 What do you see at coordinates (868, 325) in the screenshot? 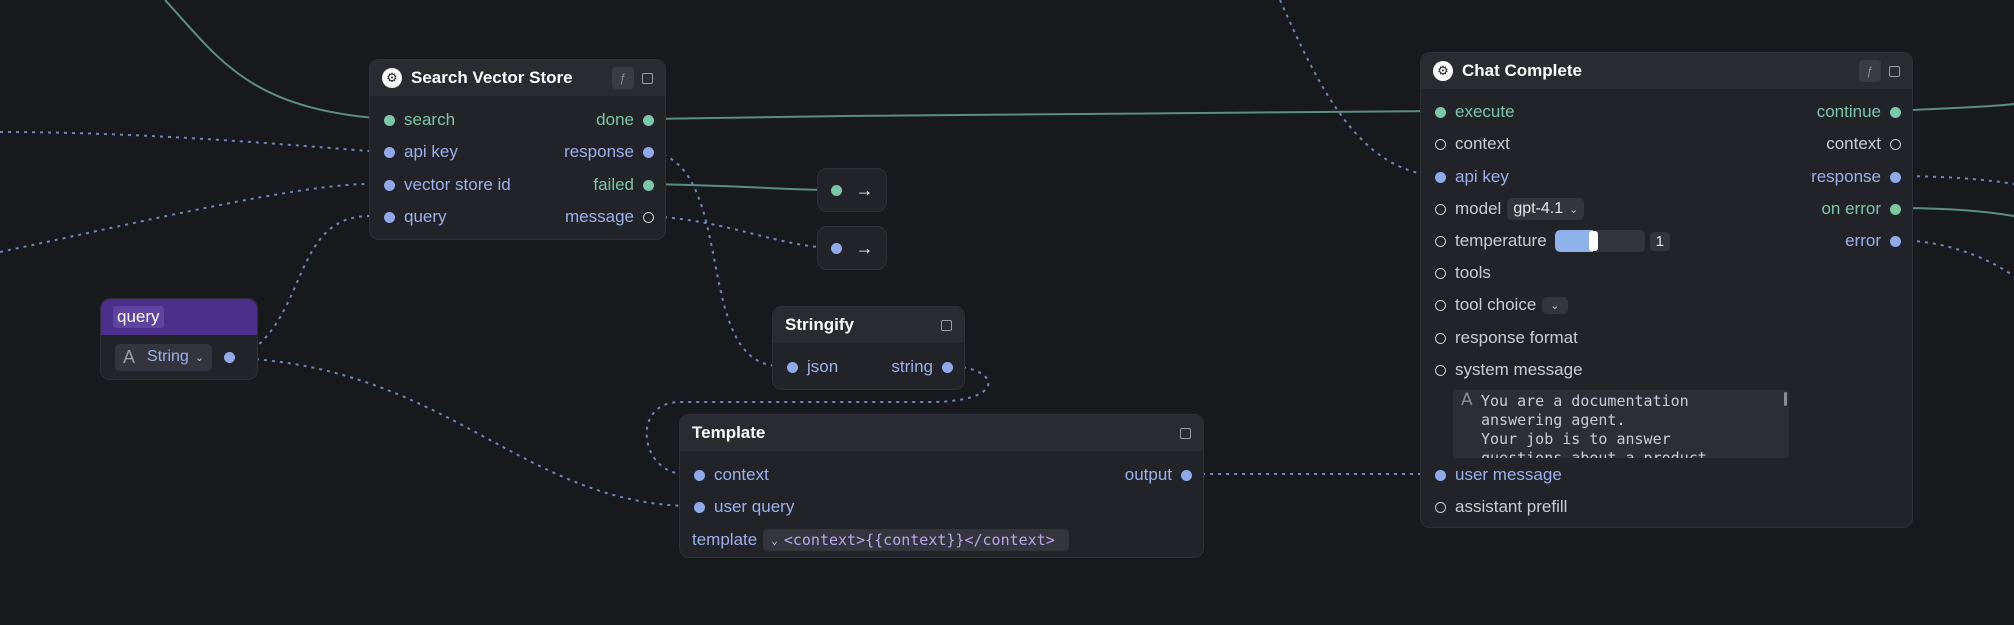
I see `node-header: Stringify` at bounding box center [868, 325].